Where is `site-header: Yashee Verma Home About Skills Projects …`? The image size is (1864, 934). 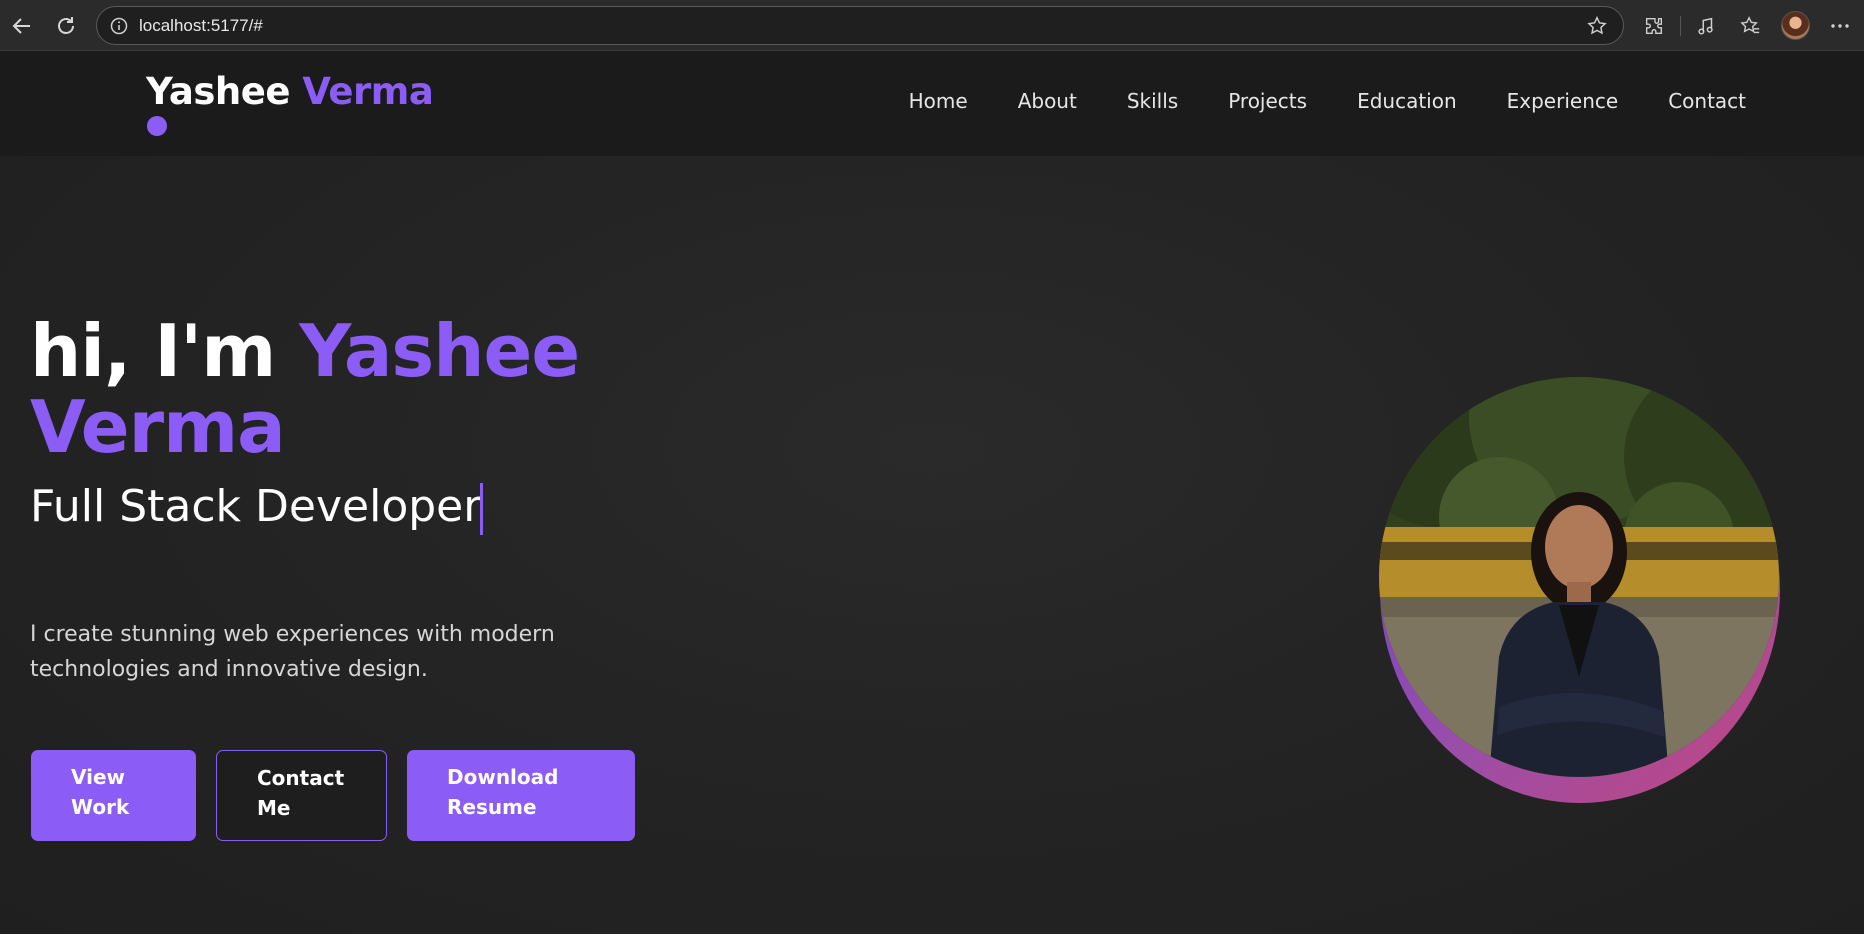
site-header: Yashee Verma Home About Skills Projects … is located at coordinates (932, 103).